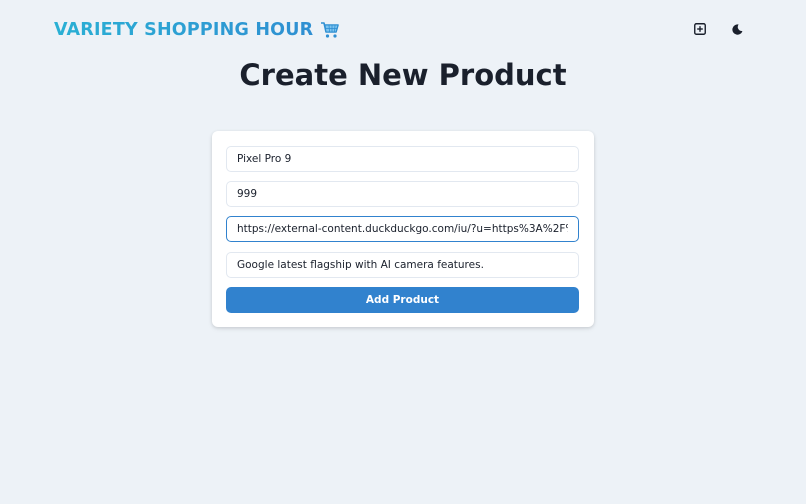 The height and width of the screenshot is (504, 806). I want to click on product-image-url-input, so click(402, 229).